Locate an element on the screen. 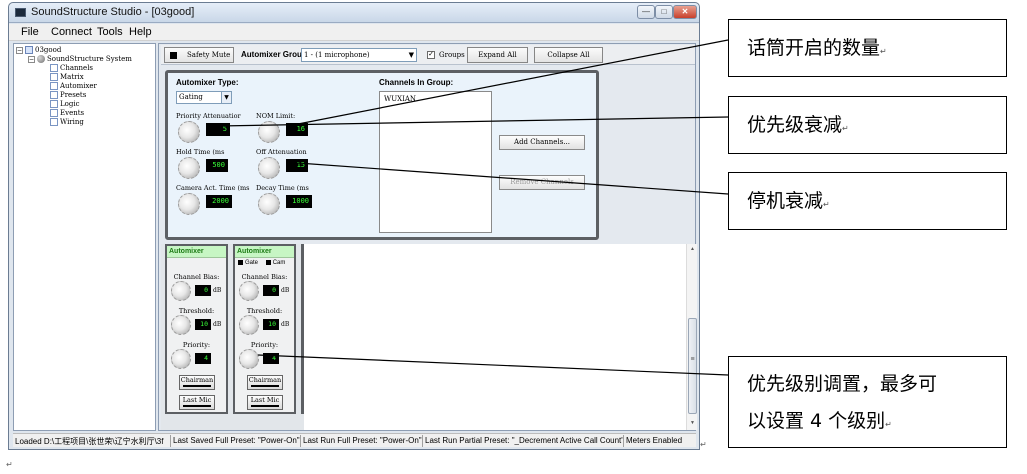 This screenshot has height=474, width=1027. callout-priority-attenuation: 优先级衰减↵ is located at coordinates (867, 125).